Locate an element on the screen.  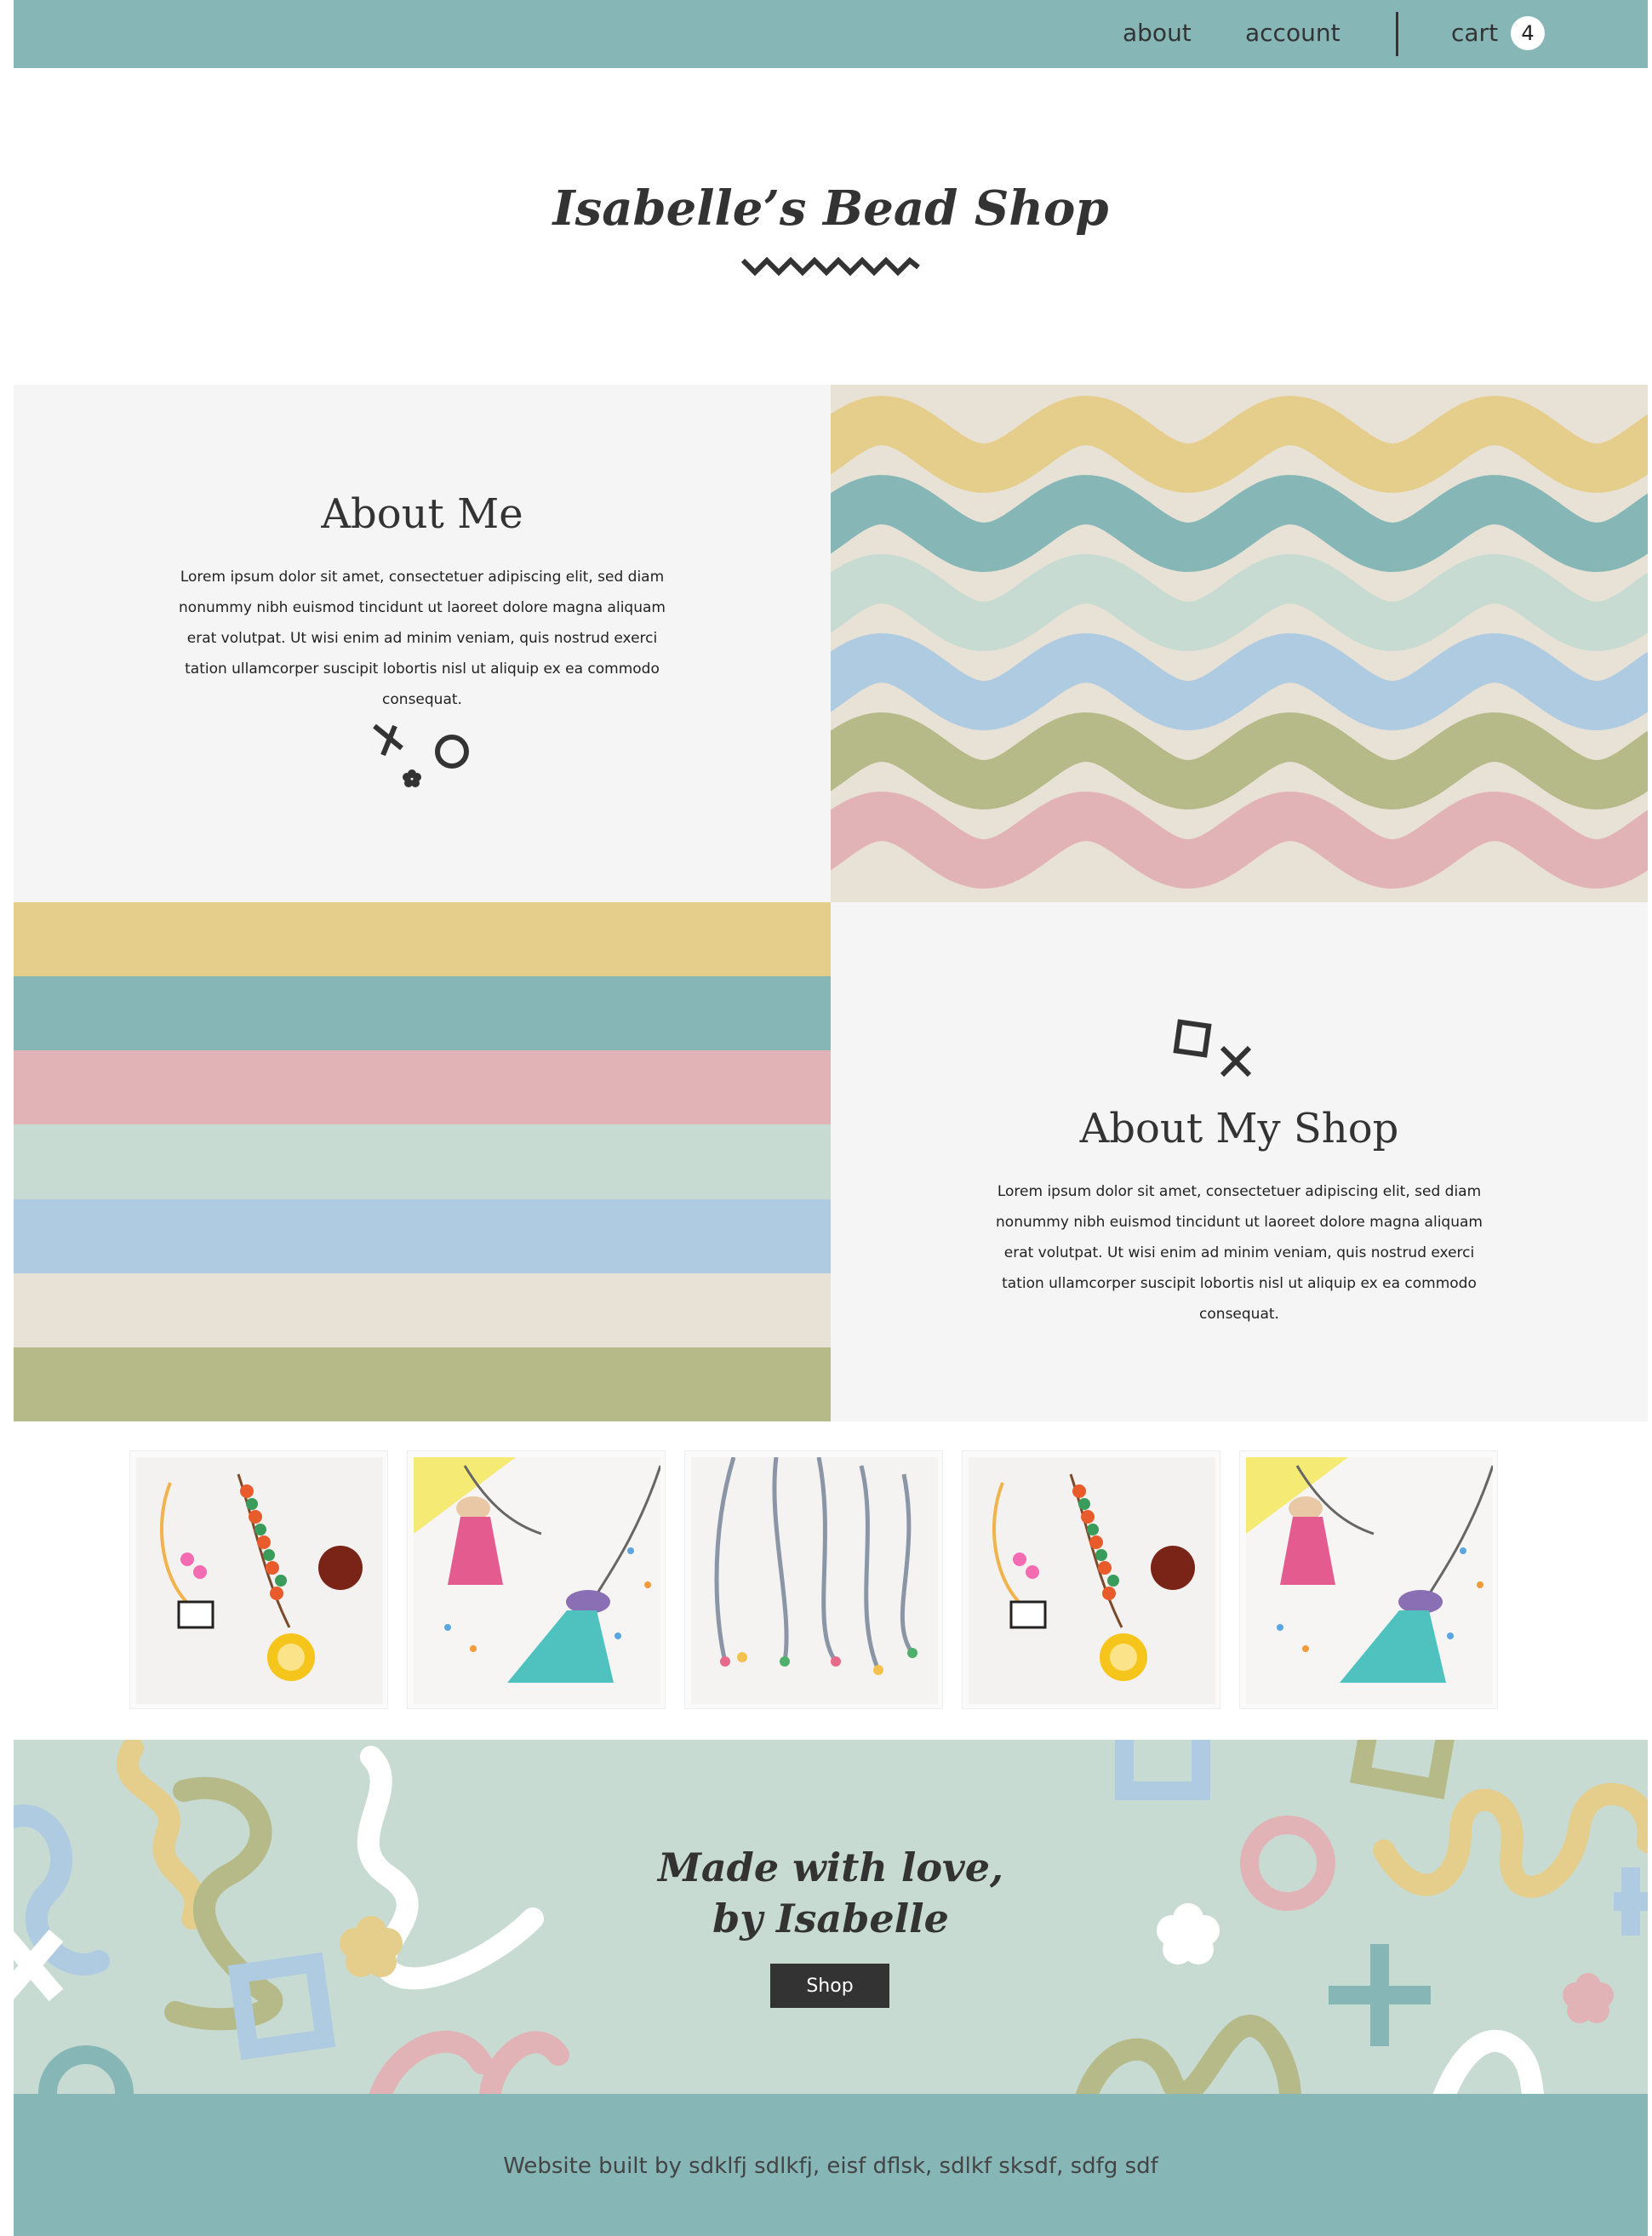
wave-pattern-panel is located at coordinates (1240, 643).